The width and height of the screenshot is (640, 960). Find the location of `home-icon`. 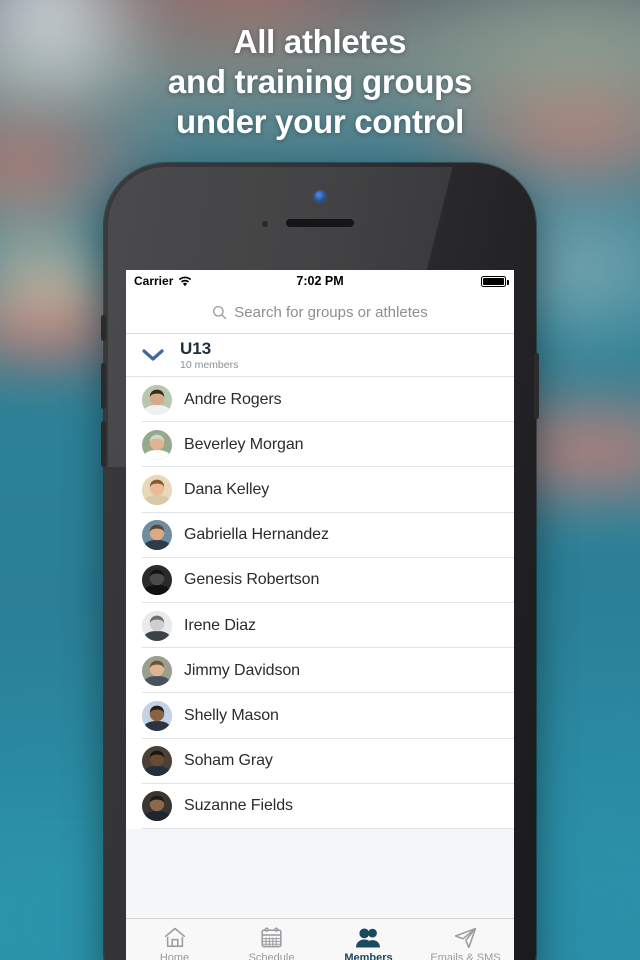

home-icon is located at coordinates (175, 937).